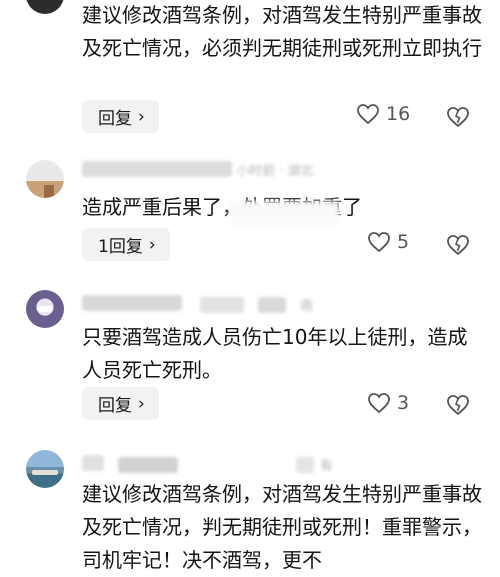 The width and height of the screenshot is (500, 577). I want to click on blurred-region, so click(285, 213).